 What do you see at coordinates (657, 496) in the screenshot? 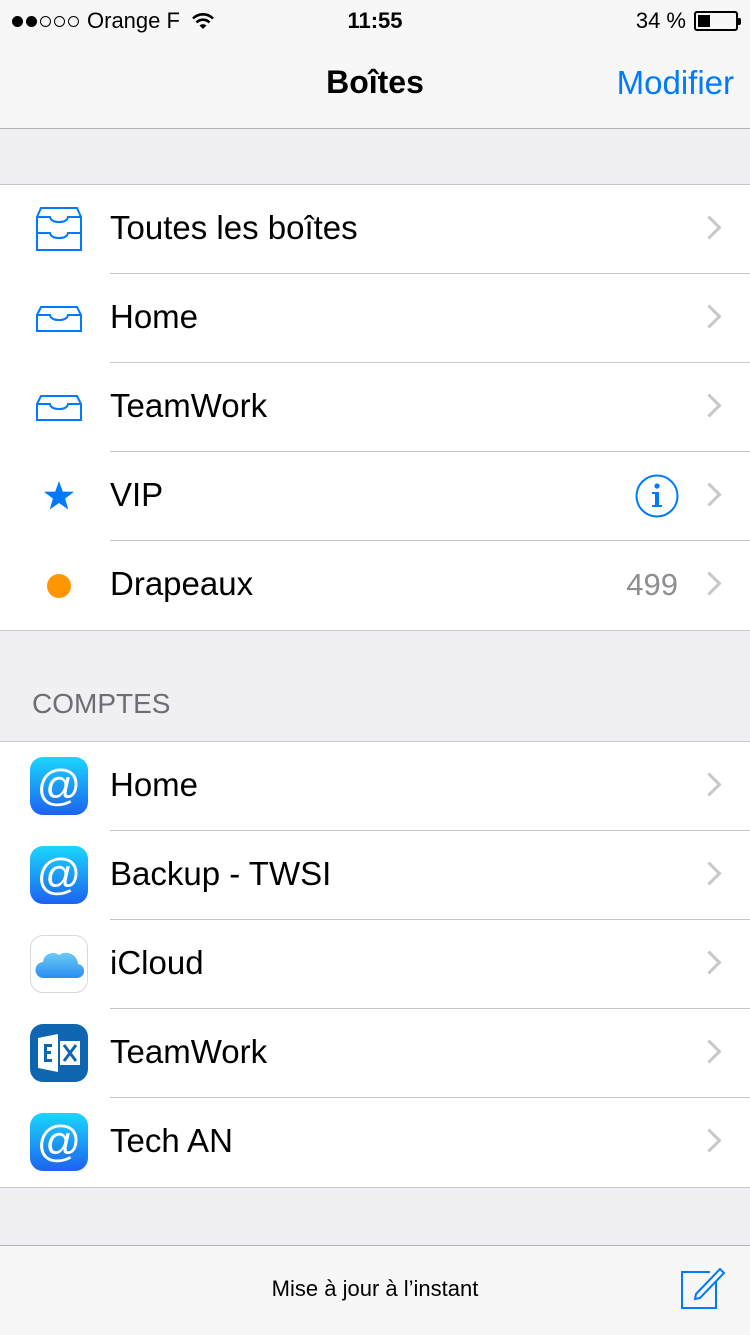
I see `info-icon` at bounding box center [657, 496].